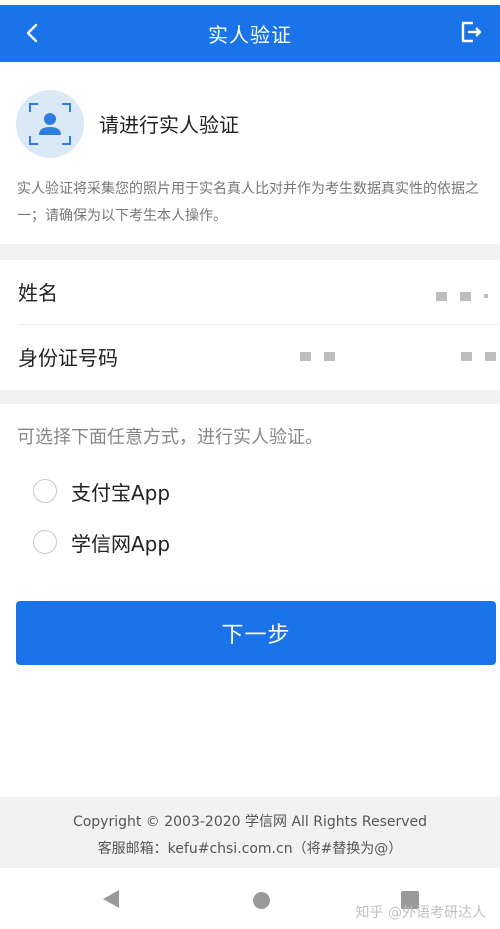 Image resolution: width=500 pixels, height=929 pixels. What do you see at coordinates (68, 358) in the screenshot?
I see `id-label: 身份证号码` at bounding box center [68, 358].